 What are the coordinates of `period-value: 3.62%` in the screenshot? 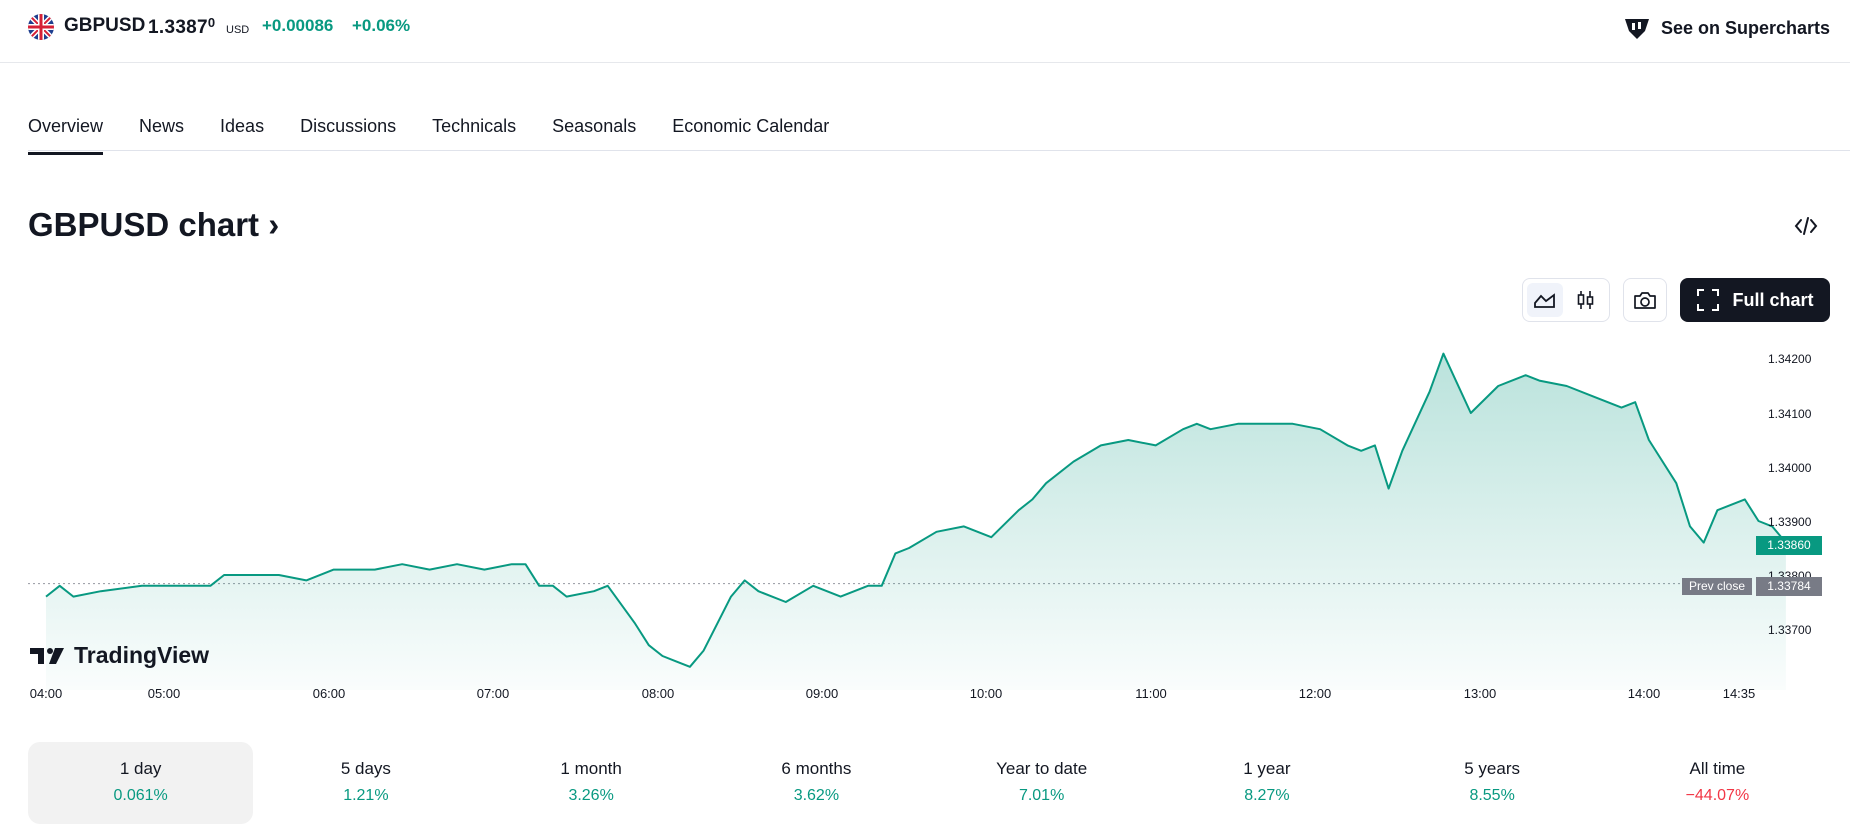 It's located at (816, 795).